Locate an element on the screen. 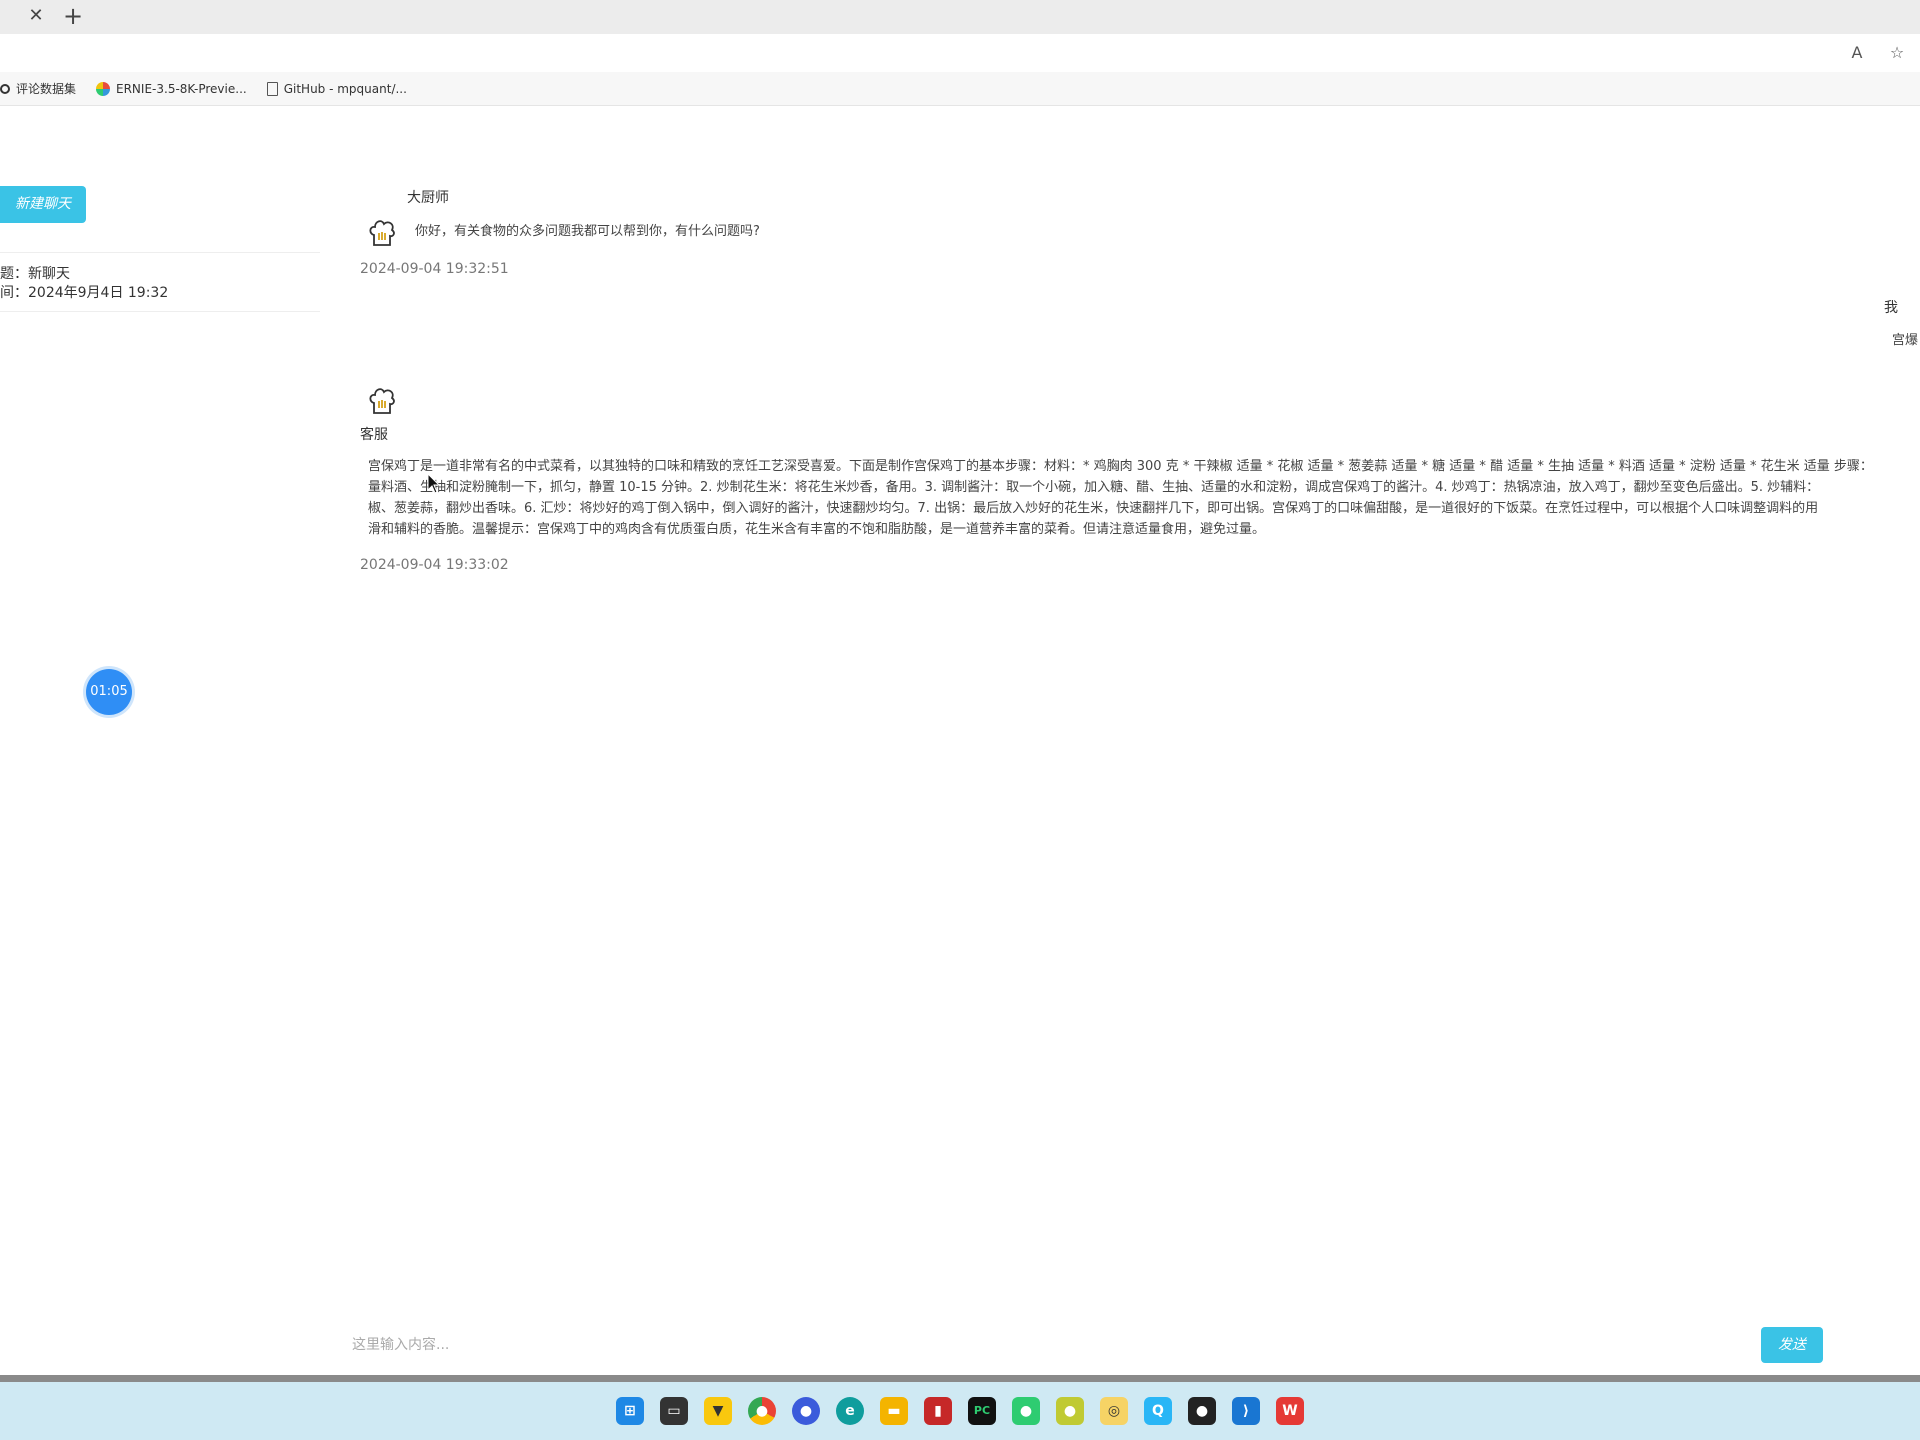  close-icon: ✕ is located at coordinates (36, 16).